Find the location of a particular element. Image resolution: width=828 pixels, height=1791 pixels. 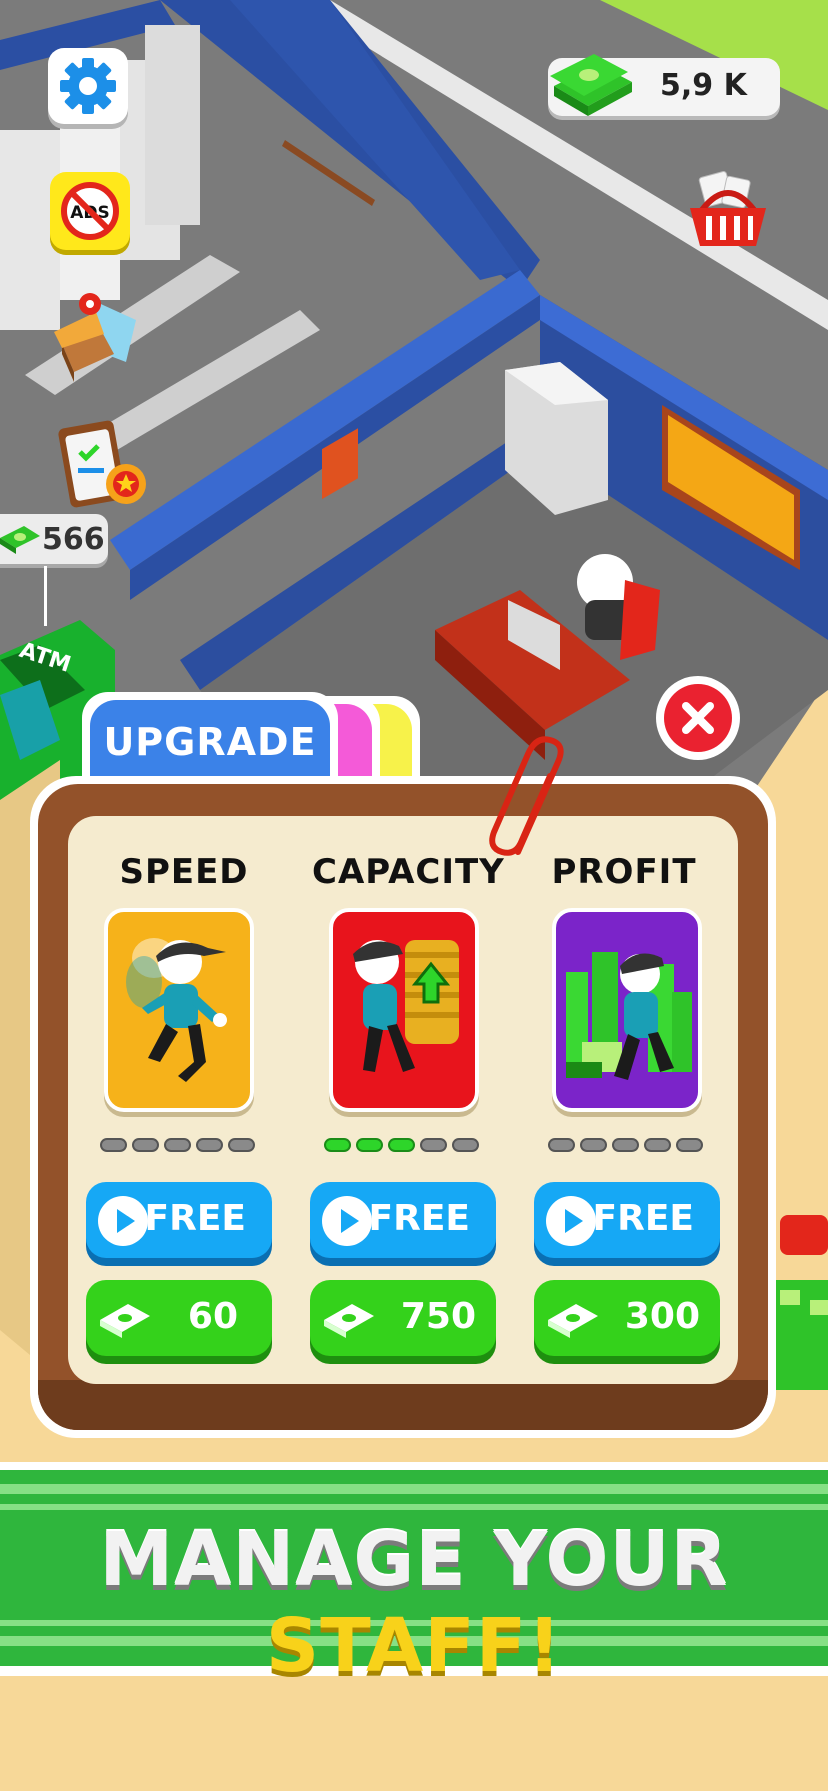

capacity-title: CAPACITY is located at coordinates (408, 872).